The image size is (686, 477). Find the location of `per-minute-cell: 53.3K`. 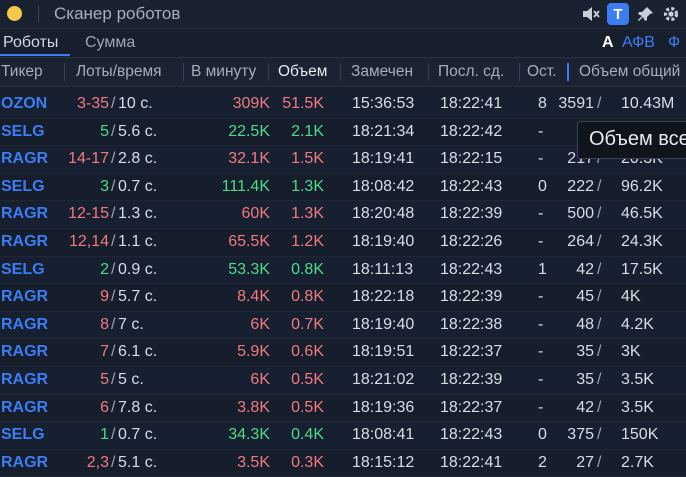

per-minute-cell: 53.3K is located at coordinates (249, 269).